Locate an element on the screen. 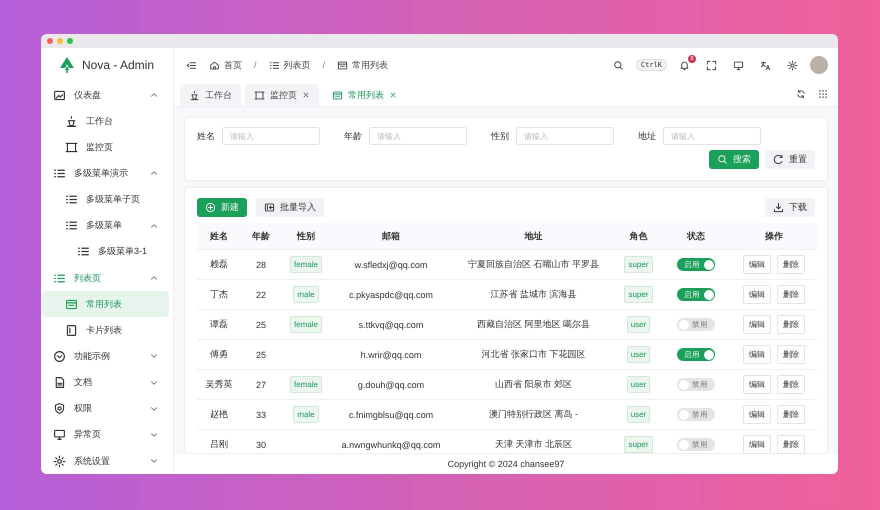 The height and width of the screenshot is (510, 880). table-cell: h.wrir@qq.com is located at coordinates (391, 355).